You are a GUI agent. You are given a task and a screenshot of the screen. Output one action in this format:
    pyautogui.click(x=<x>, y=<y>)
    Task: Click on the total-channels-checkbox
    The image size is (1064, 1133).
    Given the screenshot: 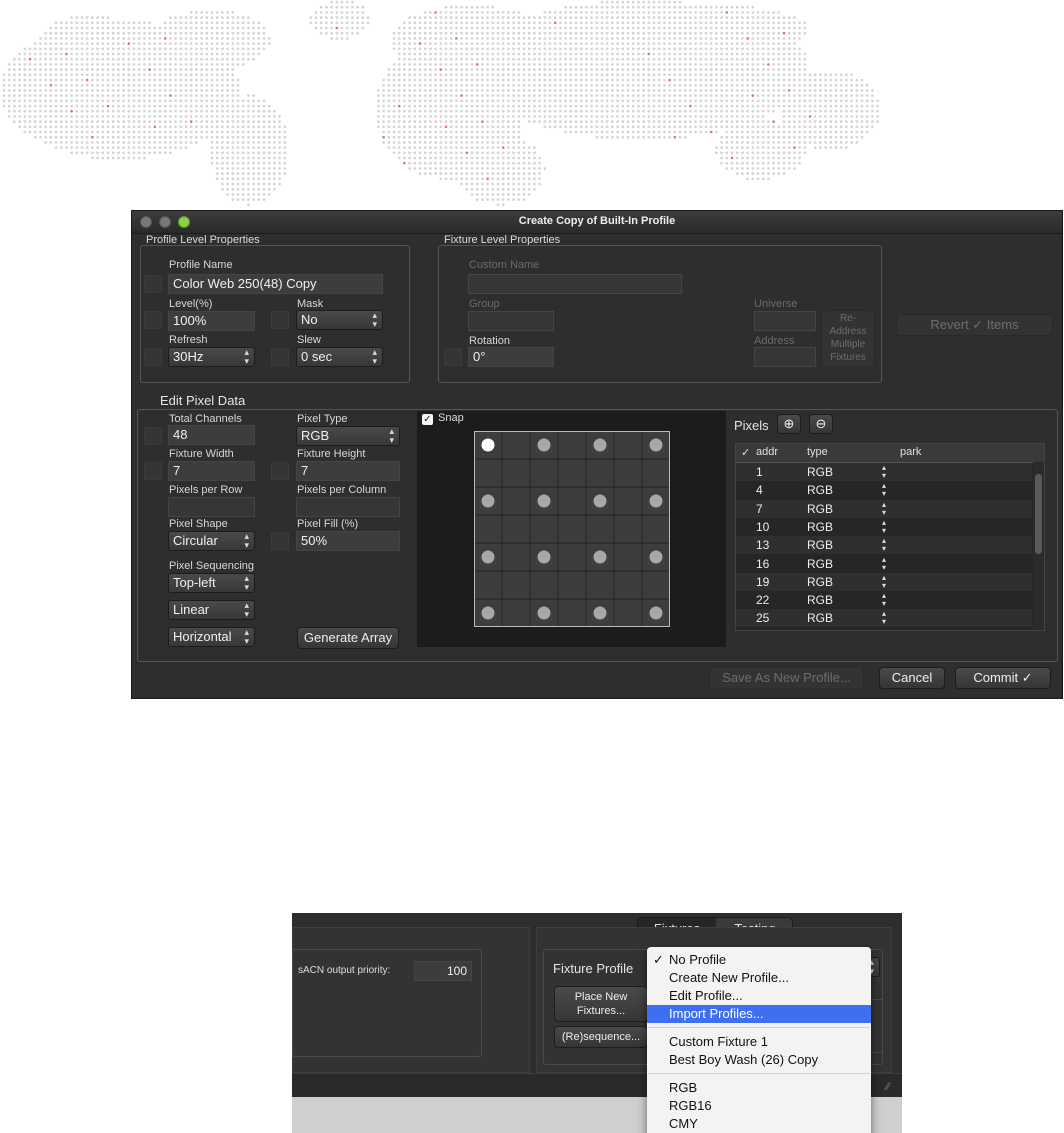 What is the action you would take?
    pyautogui.click(x=153, y=436)
    